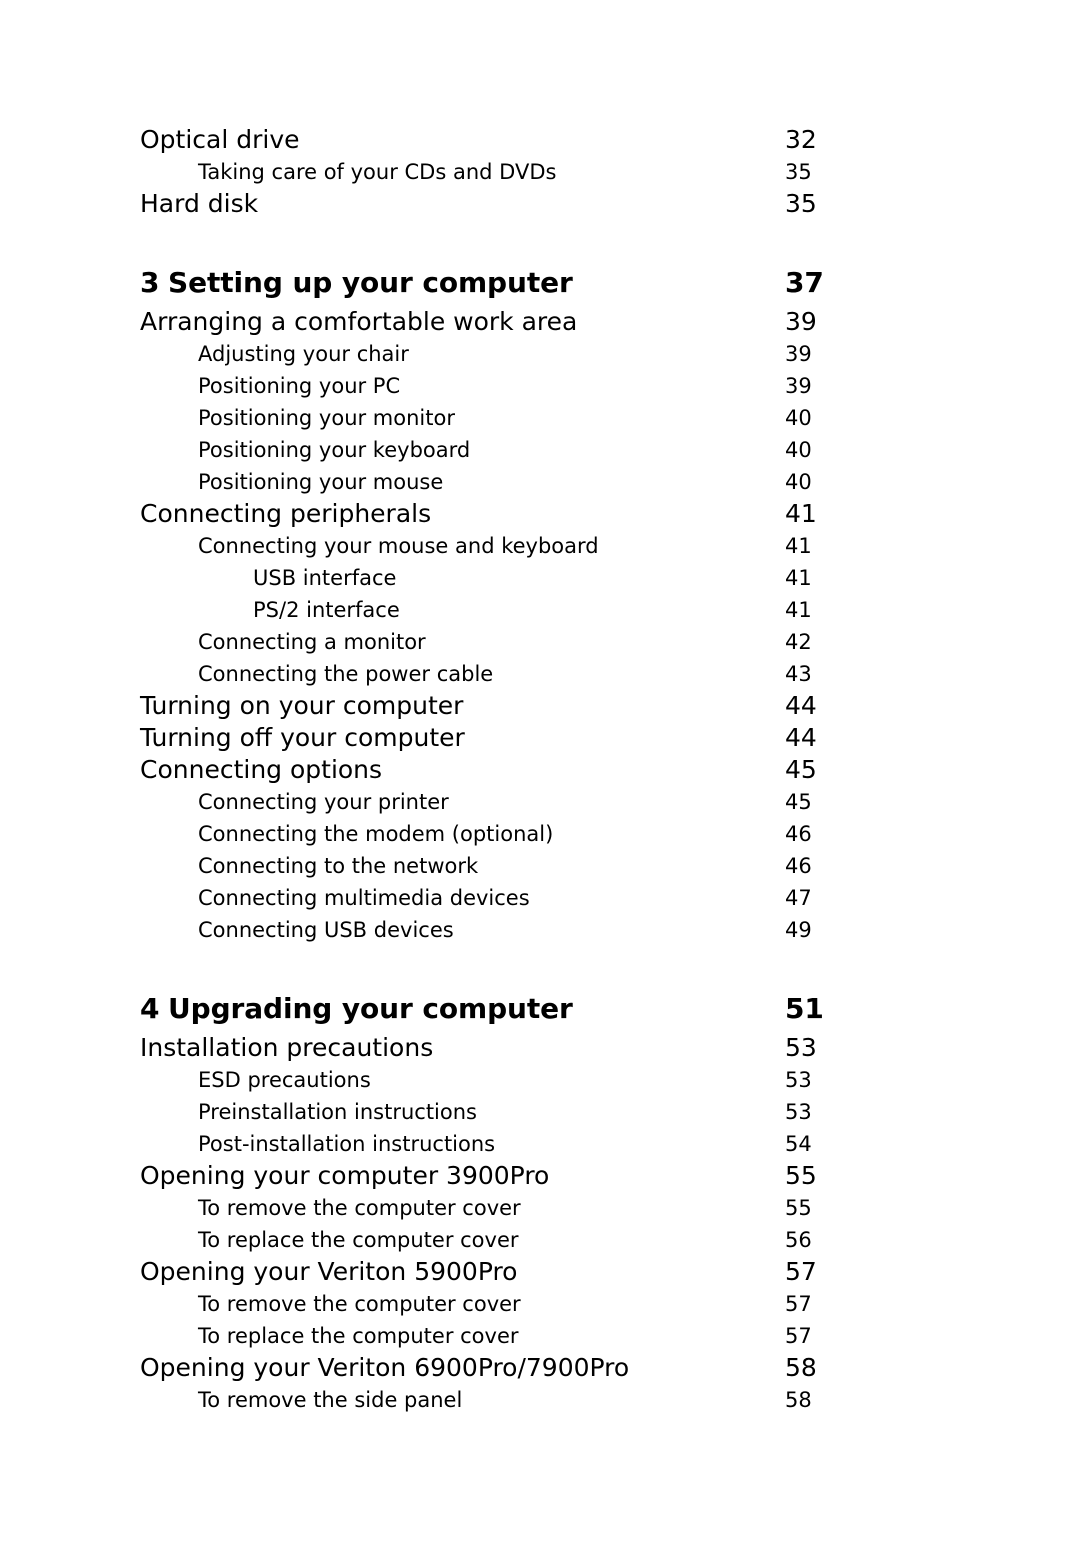 The image size is (1080, 1549). Describe the element at coordinates (540, 1208) in the screenshot. I see `toc-entry-row: To remove the computer cover 55` at that location.